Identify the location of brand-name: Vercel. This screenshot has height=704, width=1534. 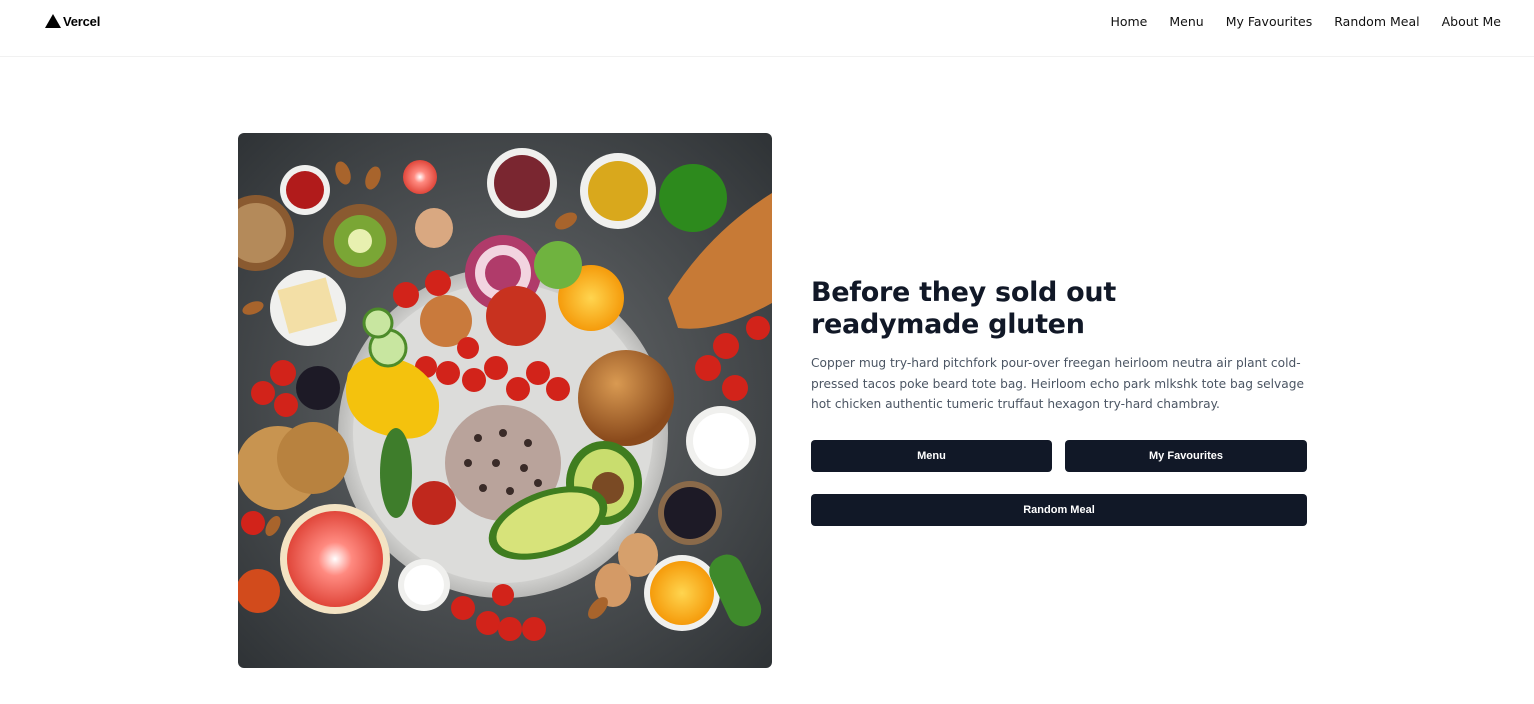
(82, 21).